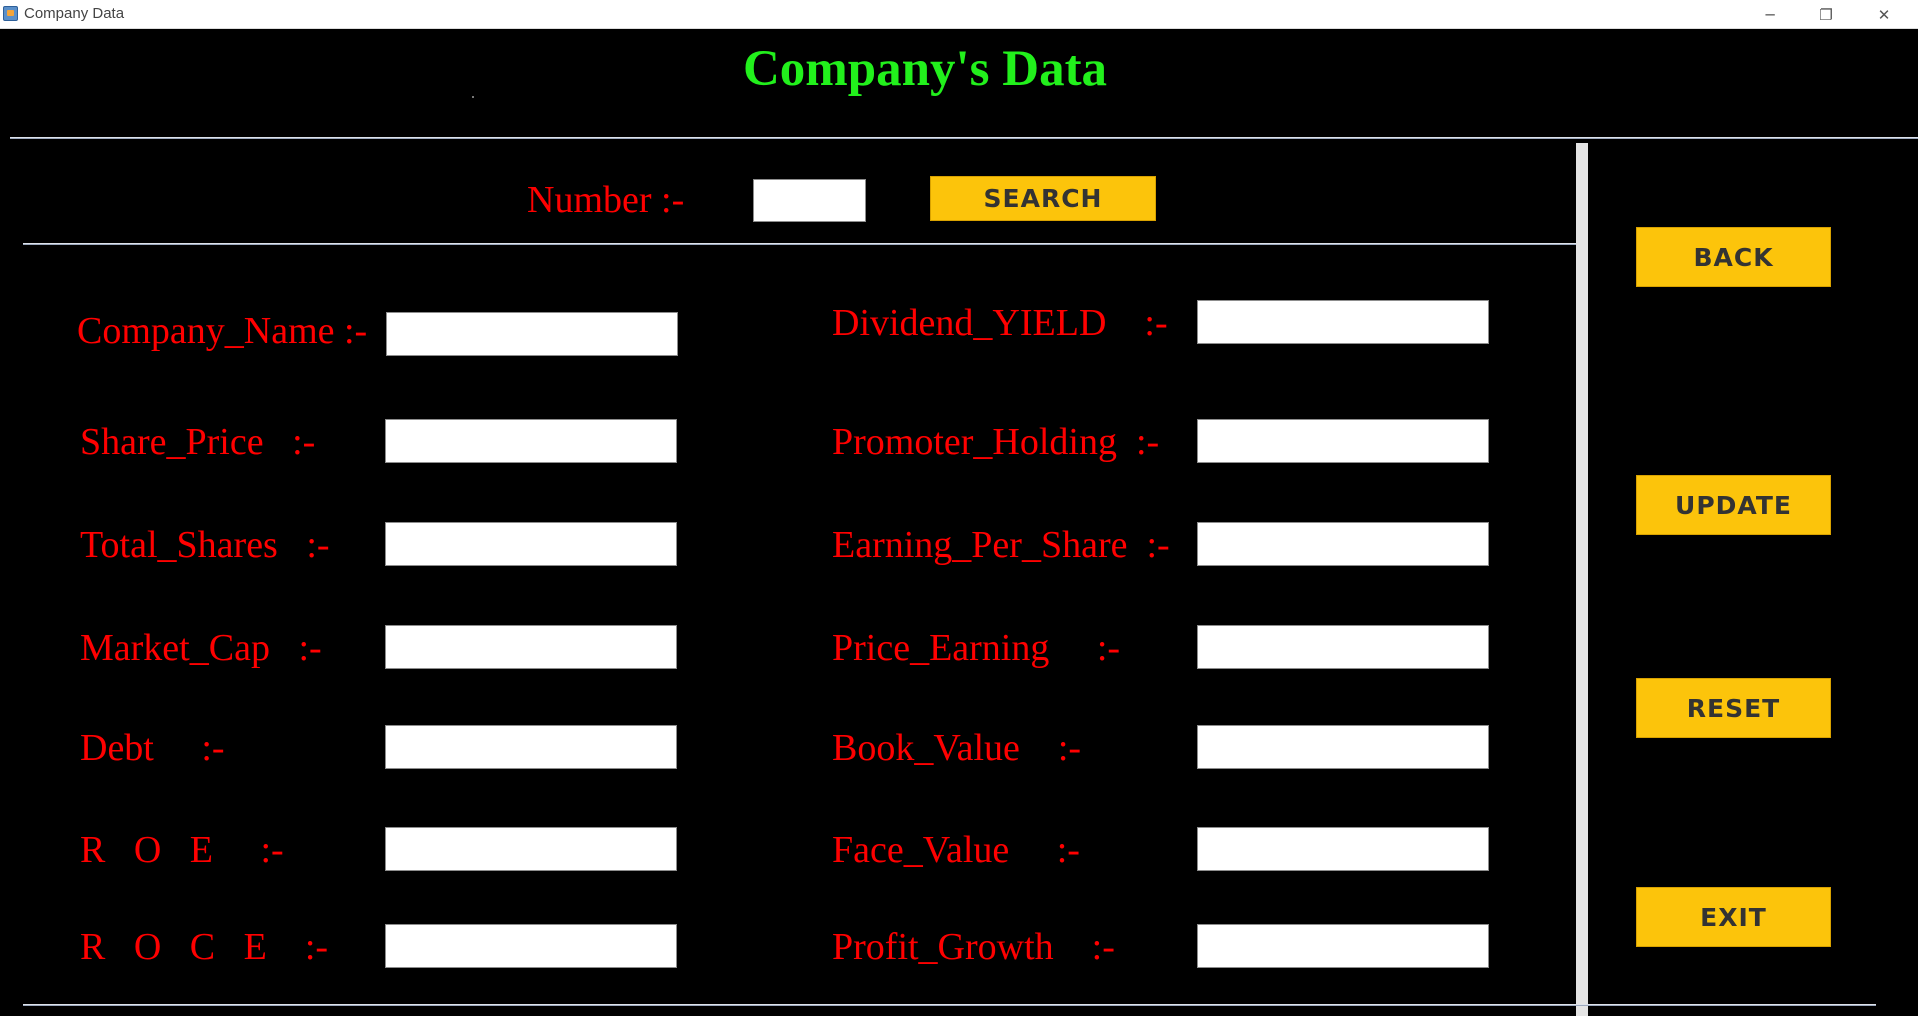 Image resolution: width=1918 pixels, height=1016 pixels. Describe the element at coordinates (1343, 849) in the screenshot. I see `face-value-field` at that location.